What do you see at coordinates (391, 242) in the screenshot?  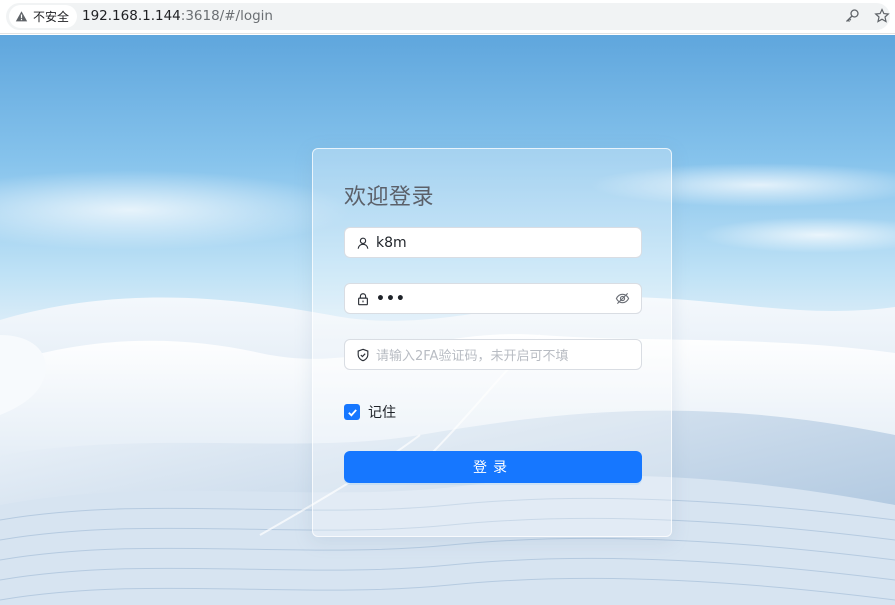 I see `username-value: k8m` at bounding box center [391, 242].